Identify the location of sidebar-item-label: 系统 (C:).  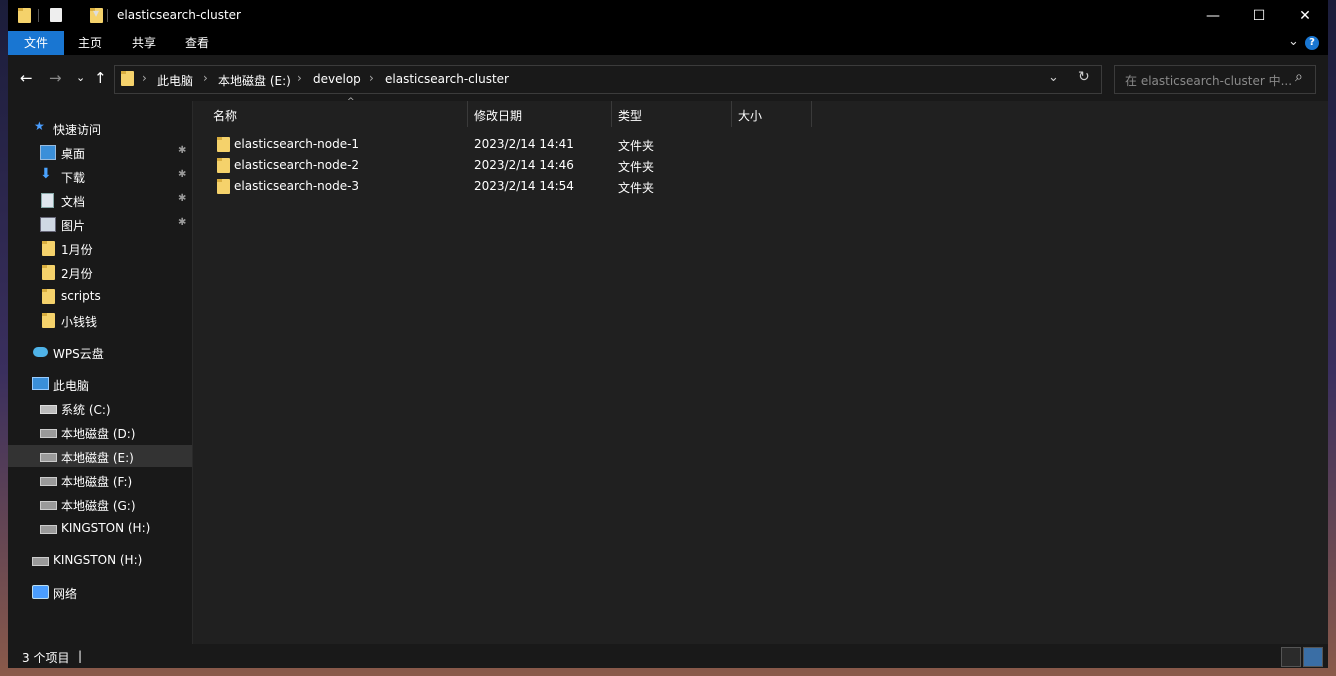
(86, 410).